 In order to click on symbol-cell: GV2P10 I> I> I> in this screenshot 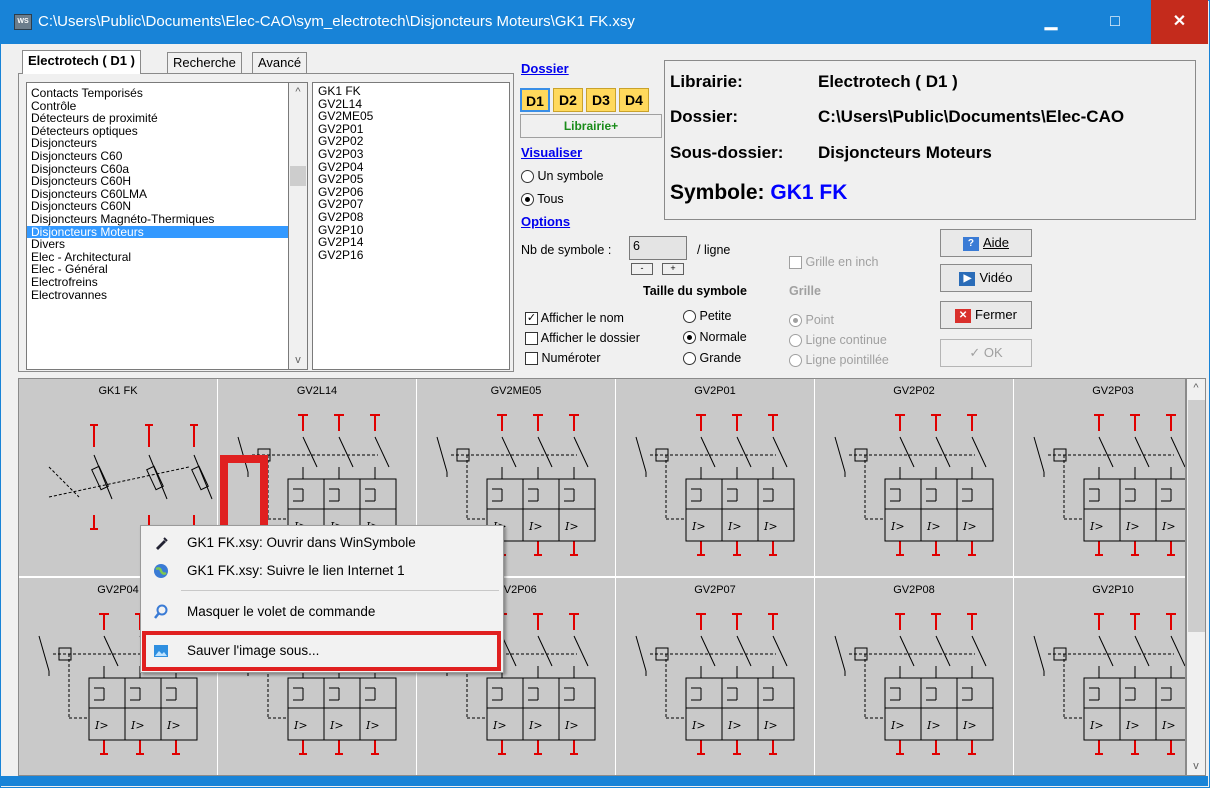, I will do `click(1099, 676)`.